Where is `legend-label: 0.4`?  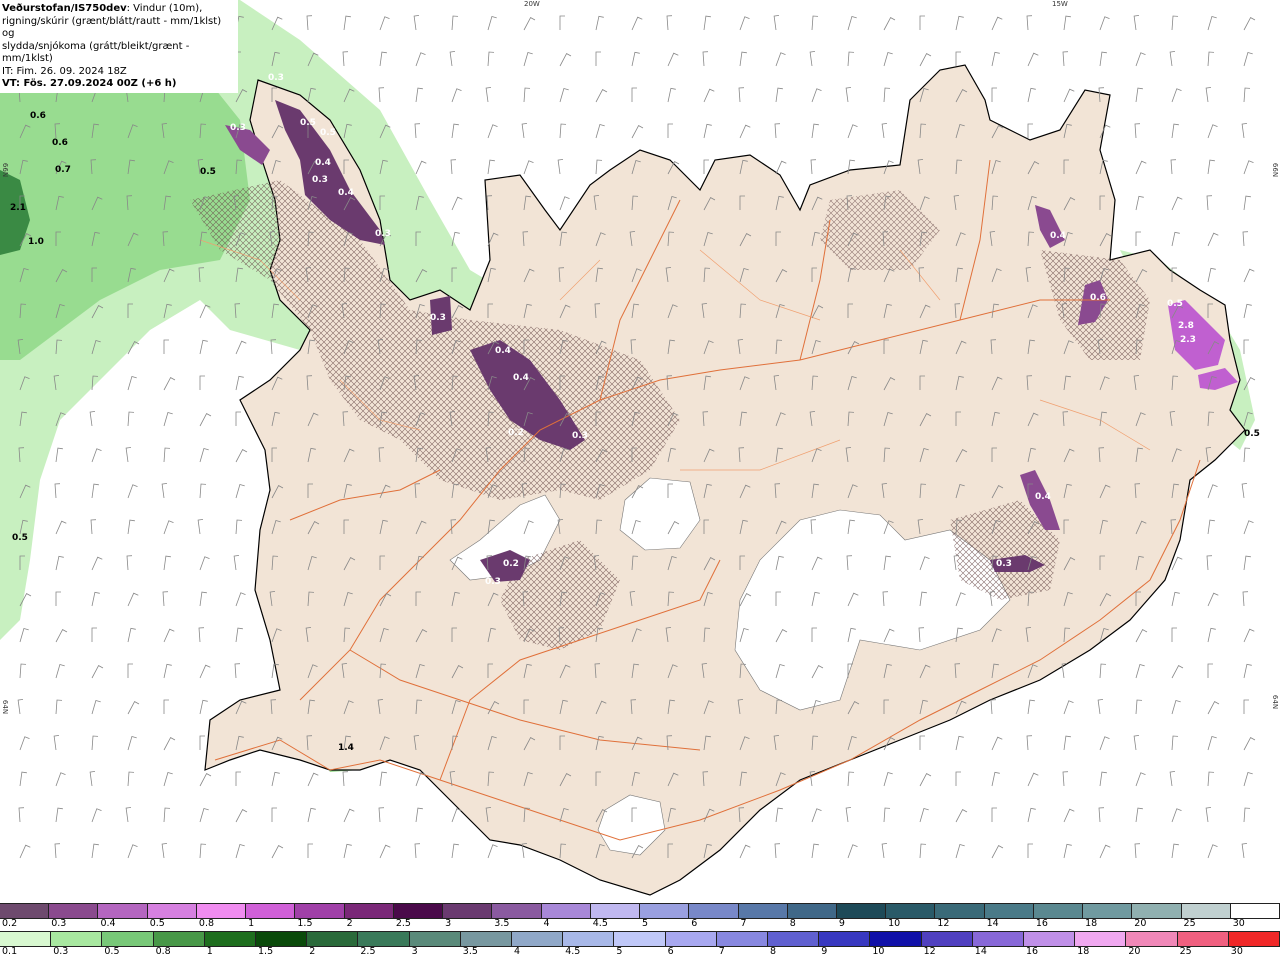
legend-label: 0.4 is located at coordinates (108, 923).